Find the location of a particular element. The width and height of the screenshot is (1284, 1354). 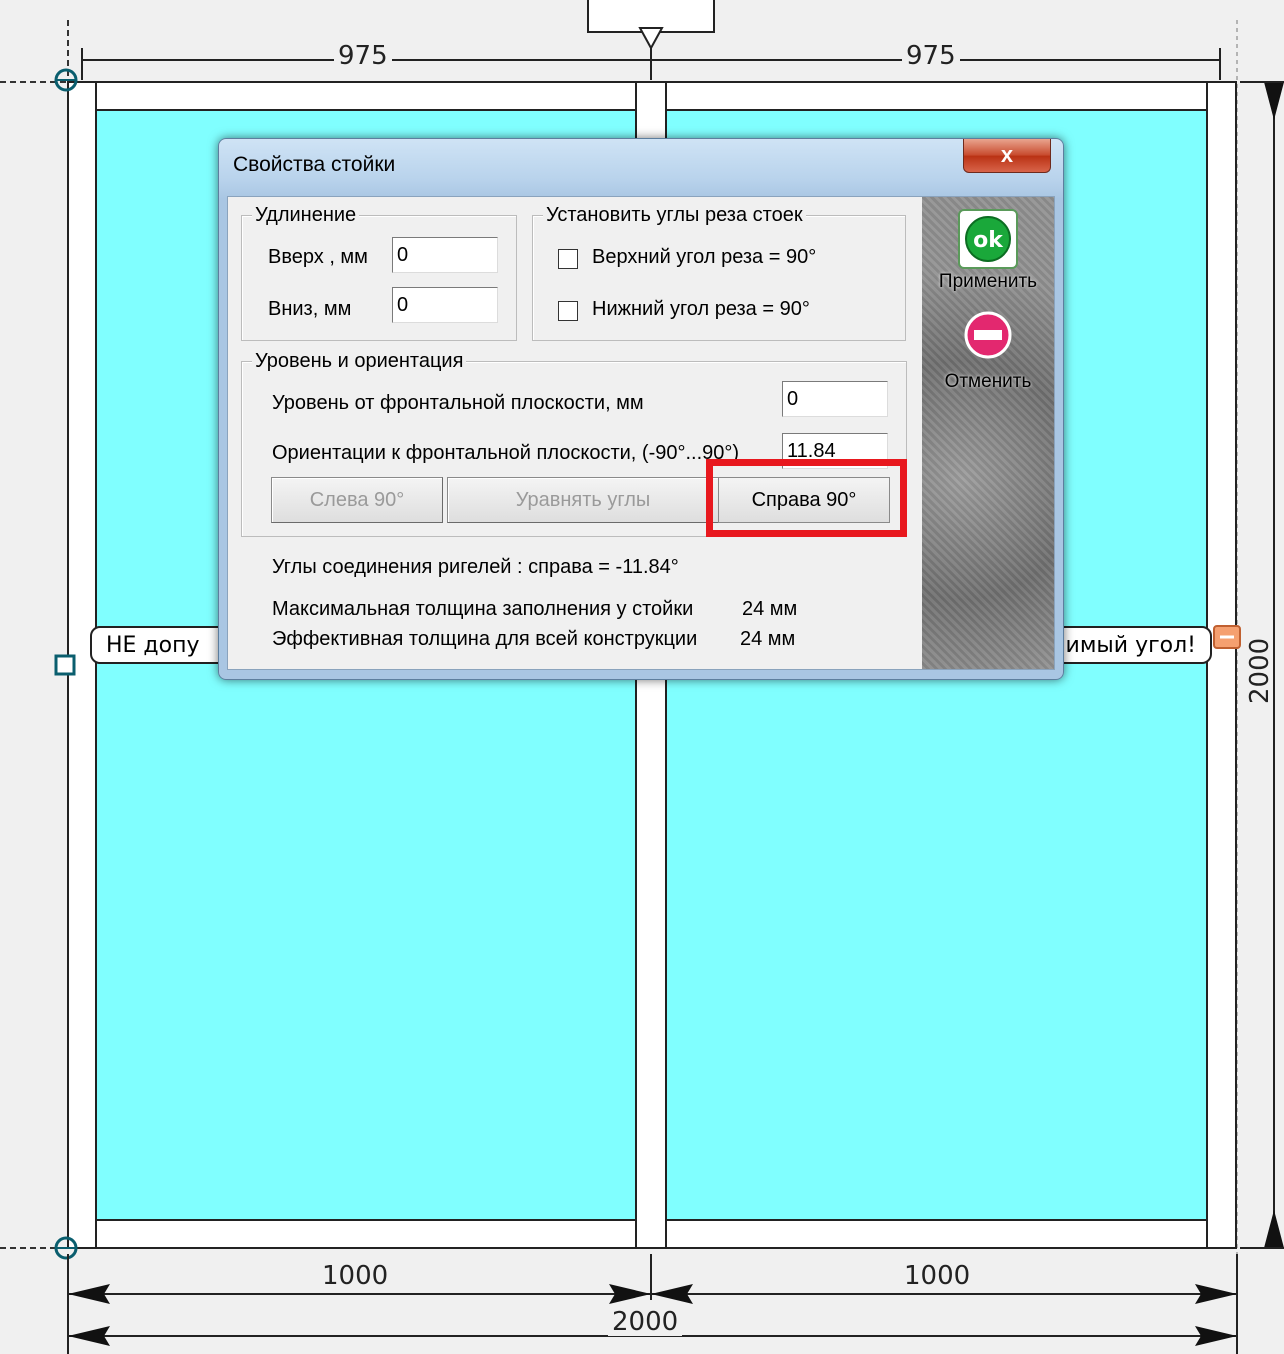

top-cut-angle-checkbox is located at coordinates (568, 259).